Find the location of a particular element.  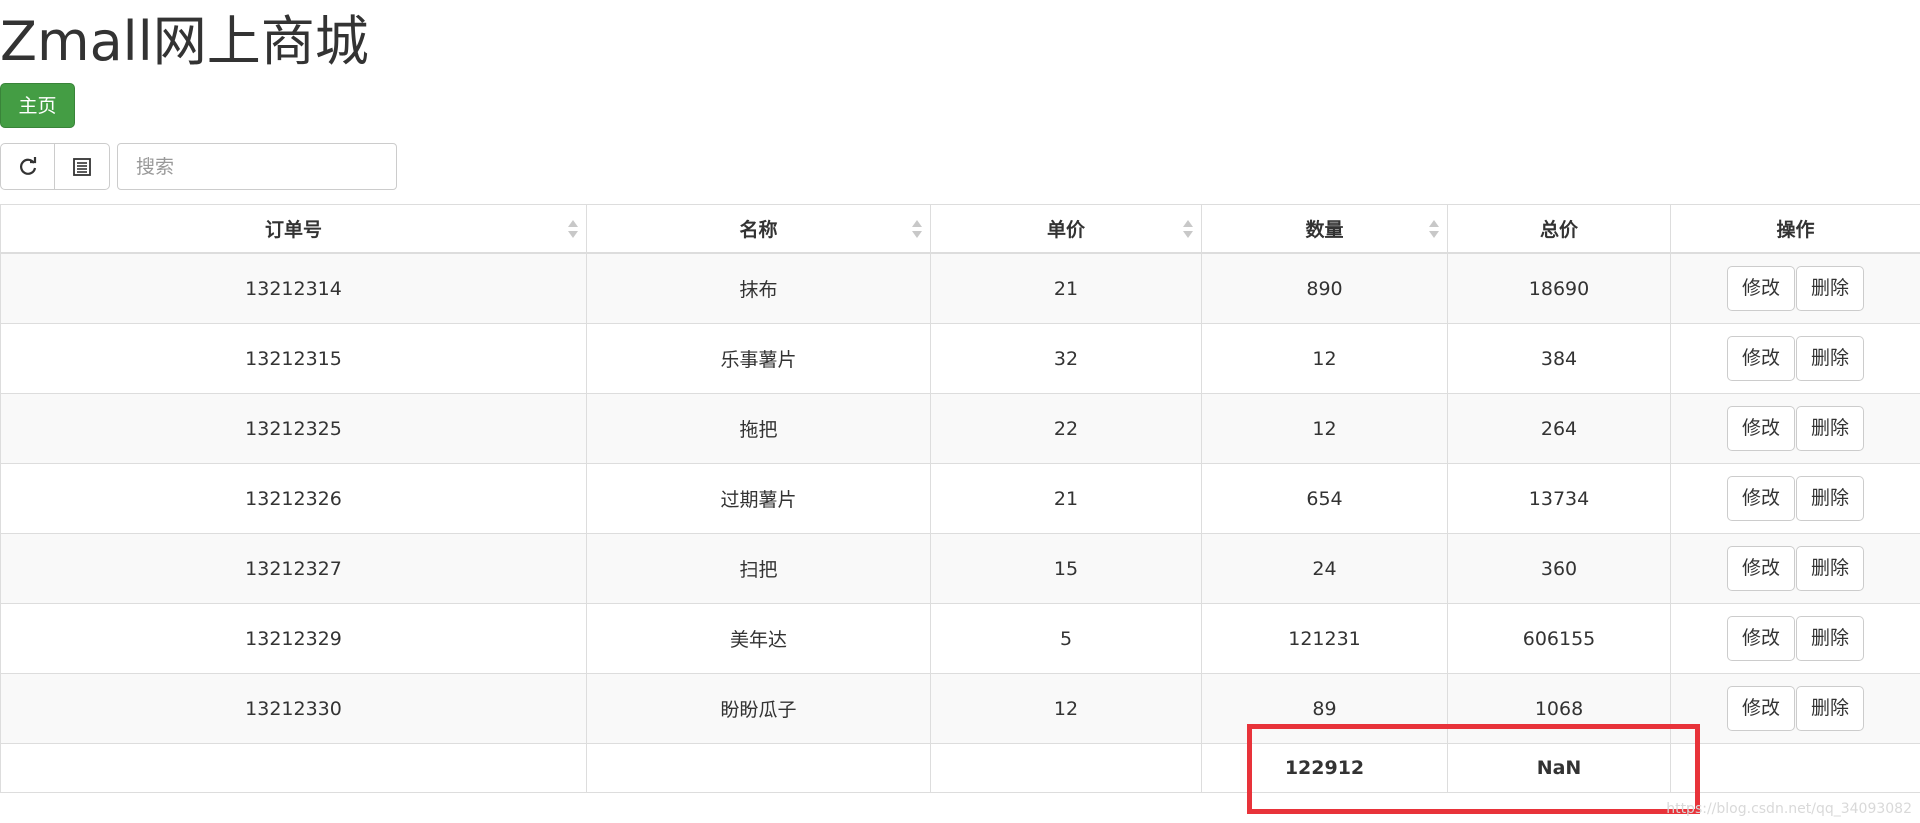

column-header-label: 操作 is located at coordinates (1795, 230).